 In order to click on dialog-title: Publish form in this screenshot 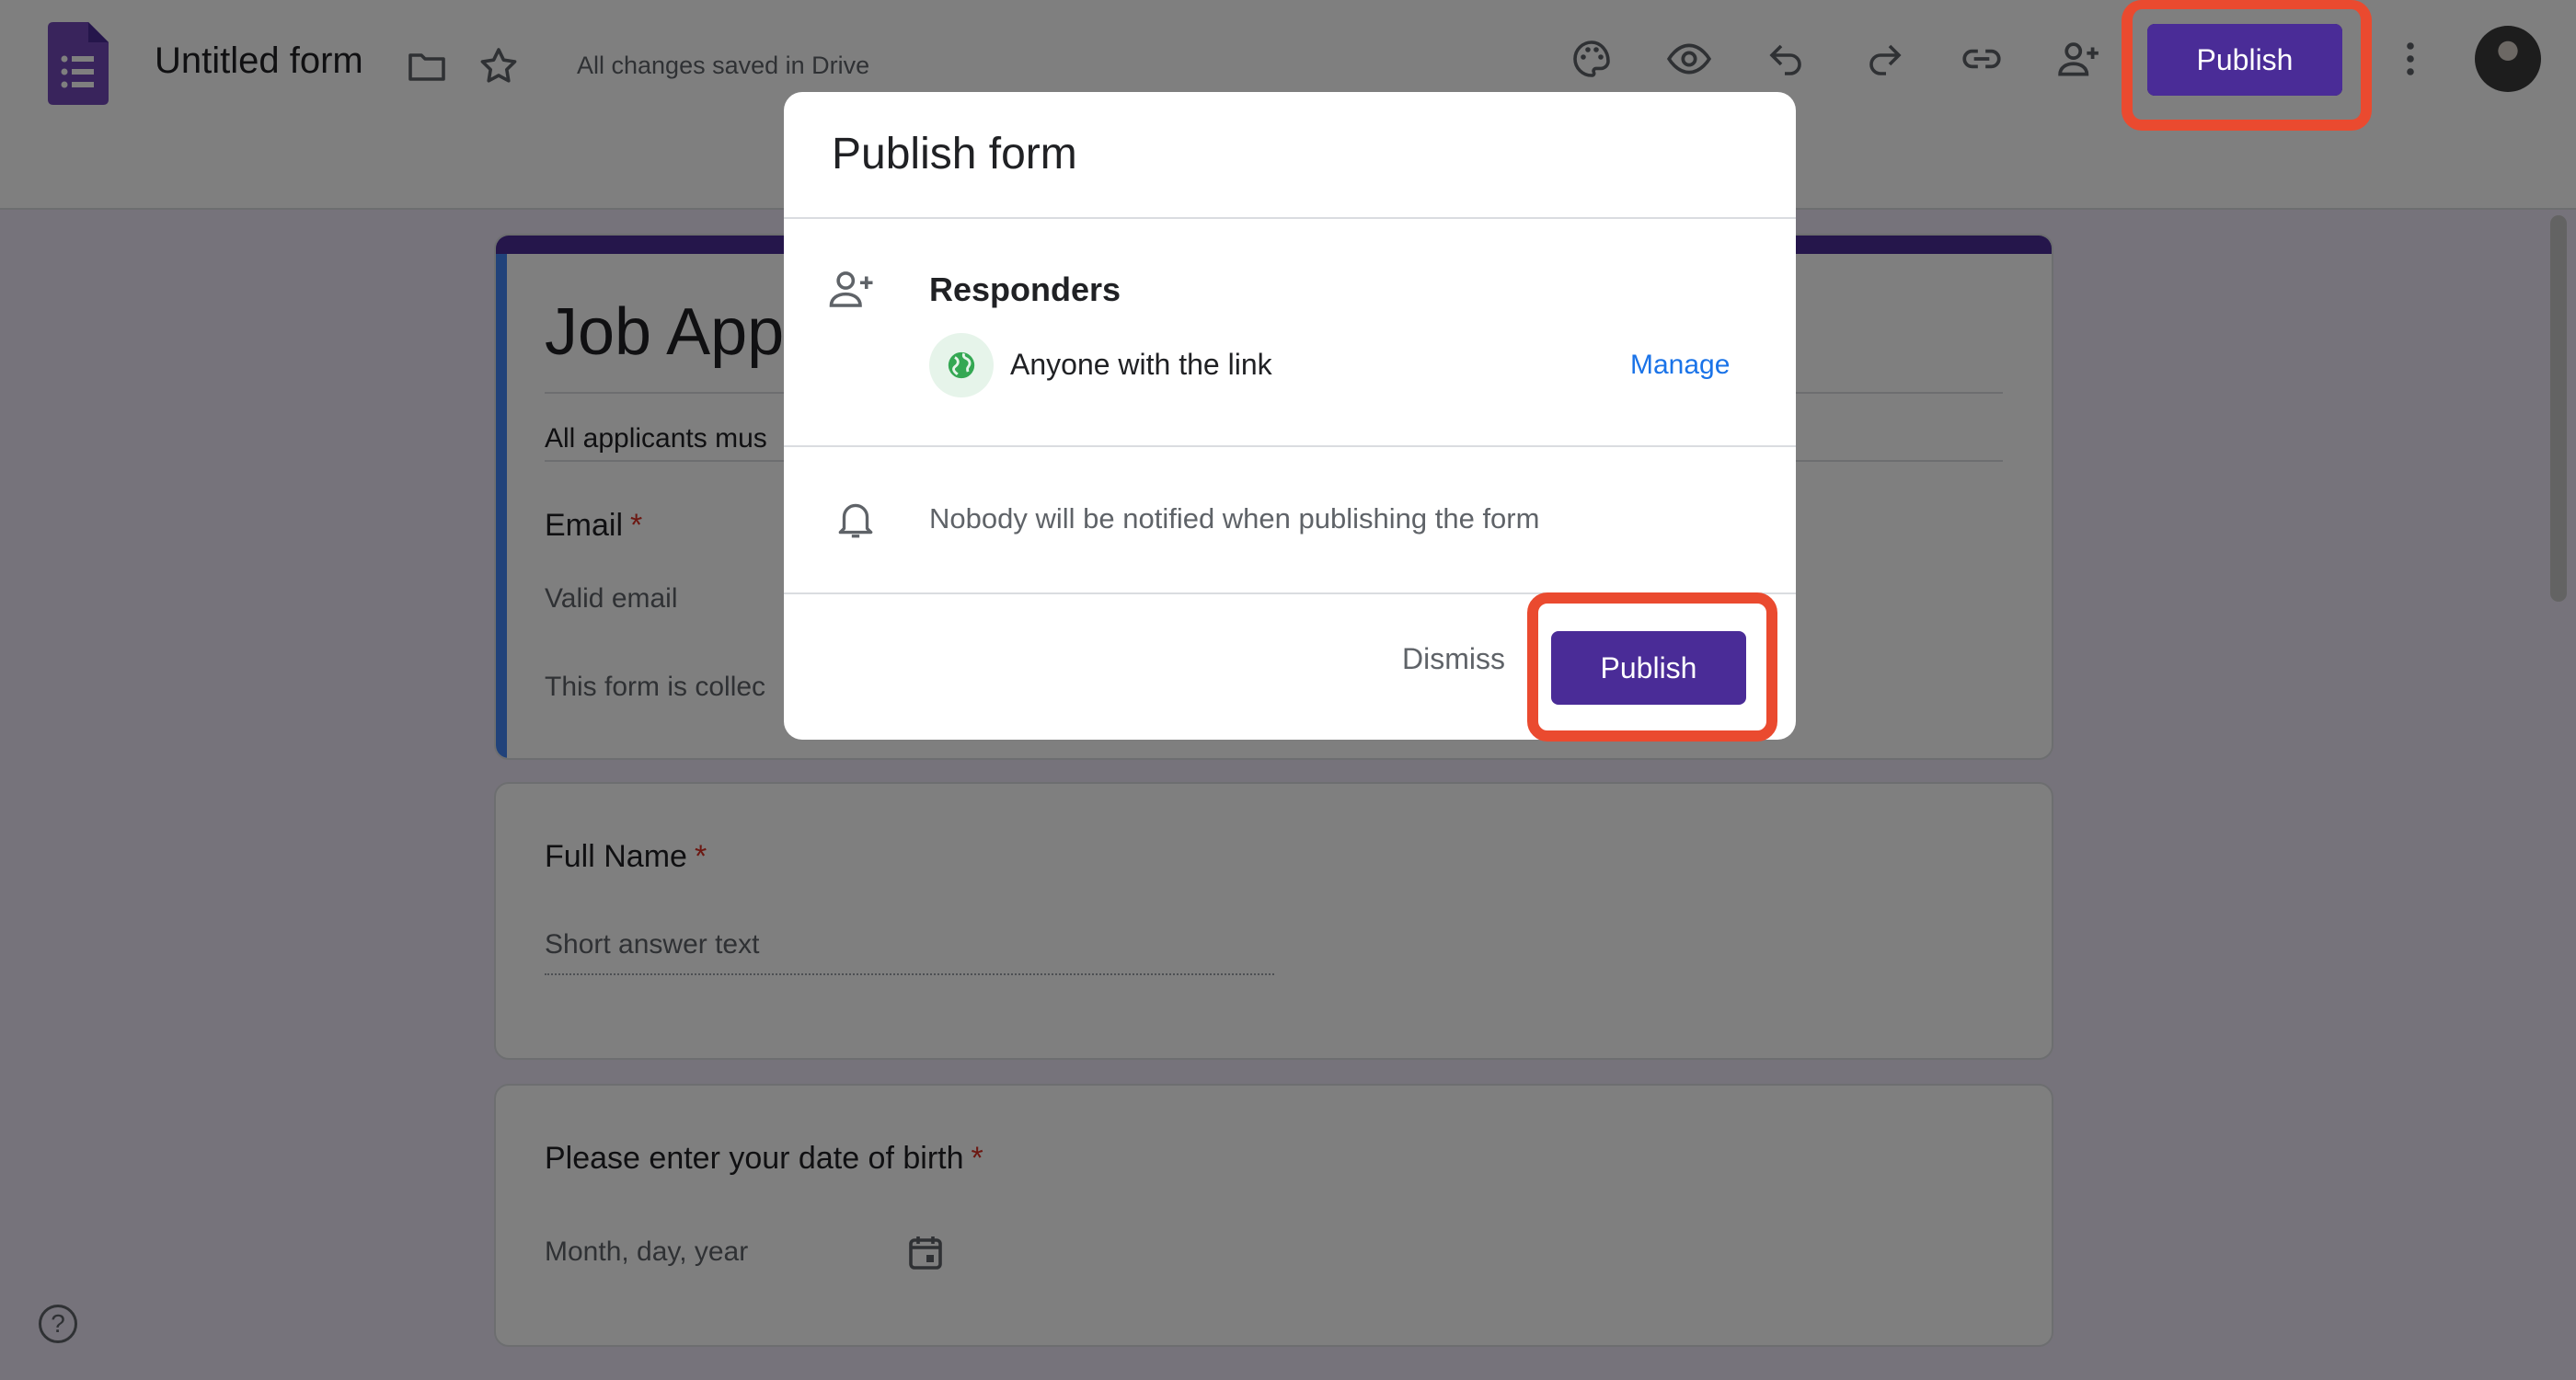, I will do `click(954, 154)`.